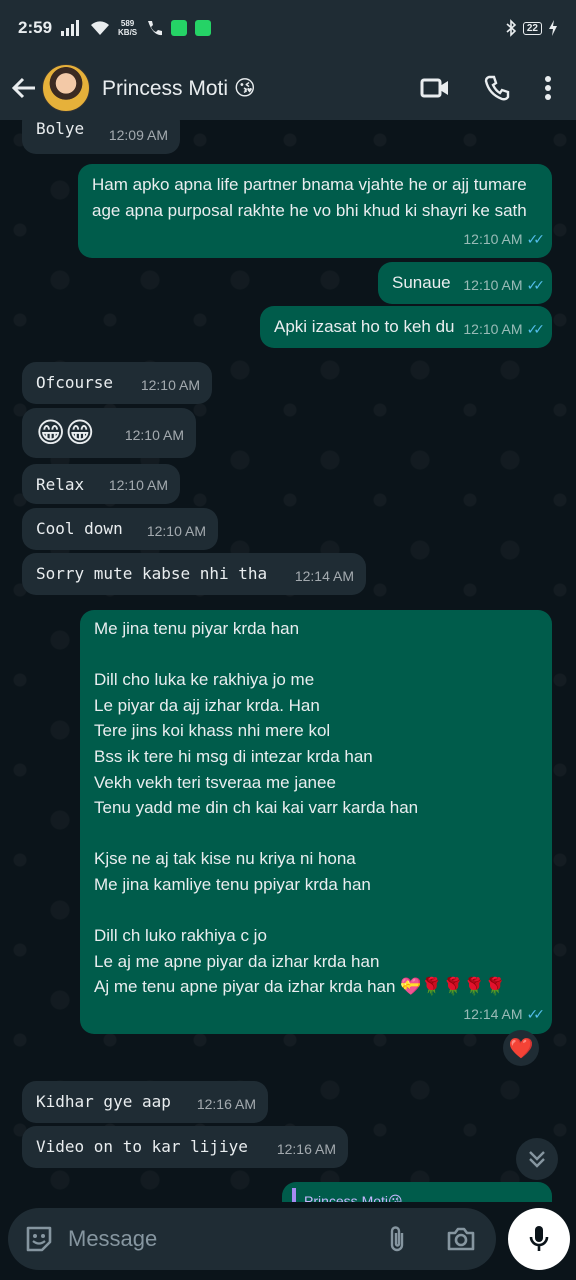 This screenshot has width=576, height=1280. What do you see at coordinates (101, 484) in the screenshot?
I see `message-incoming: Relax 12:10 AM` at bounding box center [101, 484].